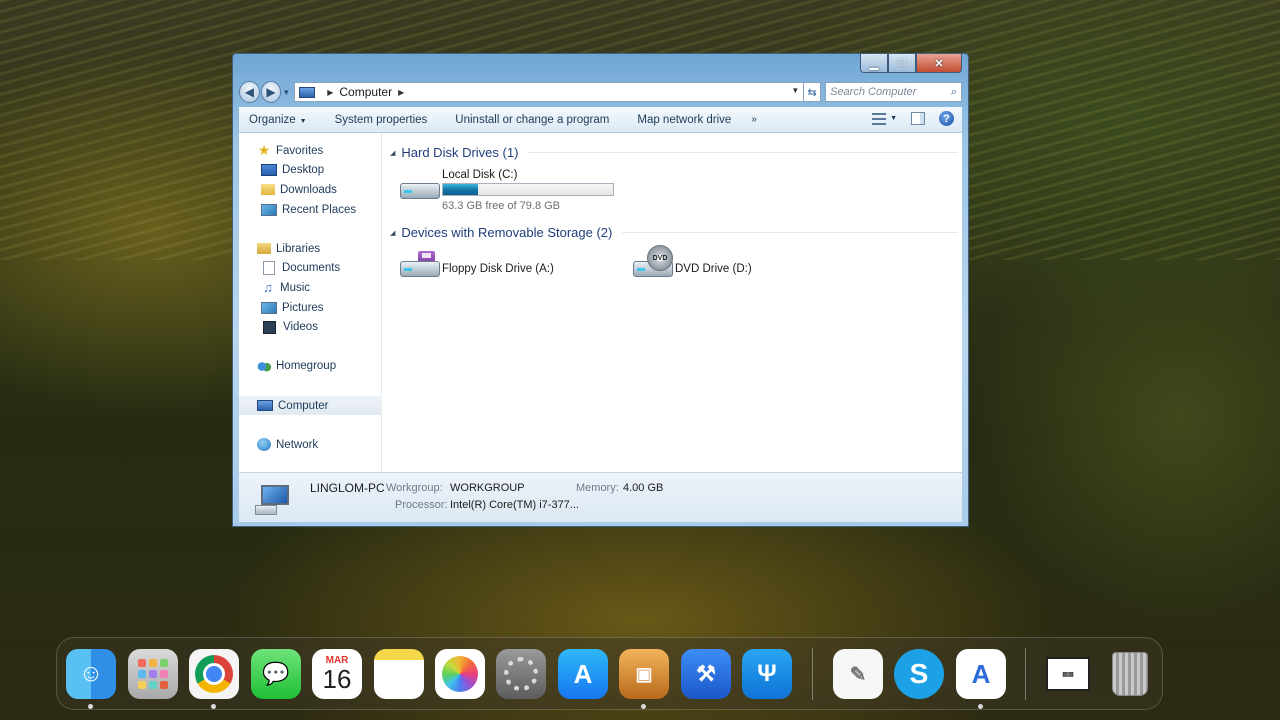 This screenshot has width=1280, height=720. Describe the element at coordinates (300, 150) in the screenshot. I see `nav-label: Favorites` at that location.